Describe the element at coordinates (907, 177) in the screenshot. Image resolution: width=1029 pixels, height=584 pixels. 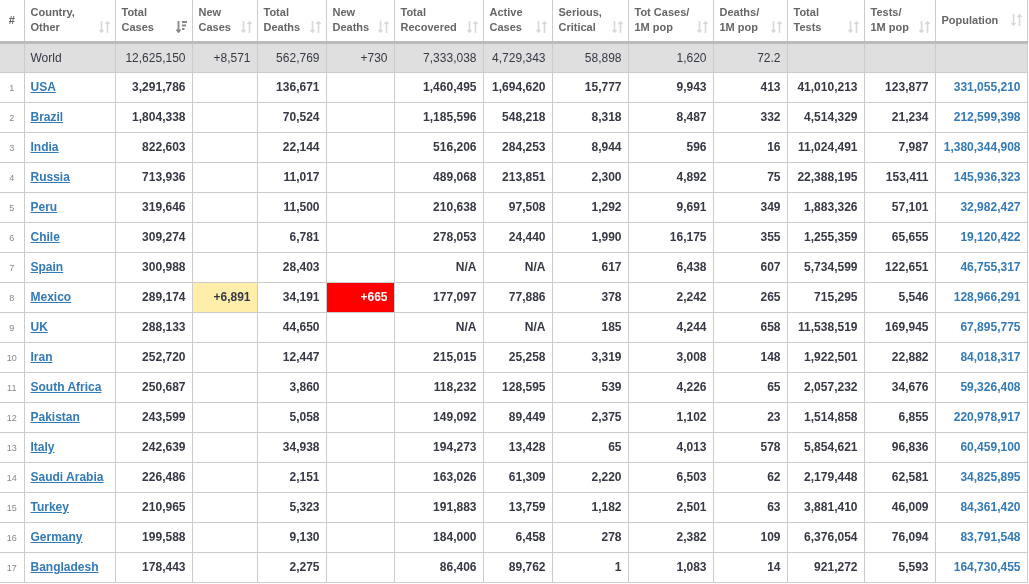
I see `tests-per-million-value: 153,411` at that location.